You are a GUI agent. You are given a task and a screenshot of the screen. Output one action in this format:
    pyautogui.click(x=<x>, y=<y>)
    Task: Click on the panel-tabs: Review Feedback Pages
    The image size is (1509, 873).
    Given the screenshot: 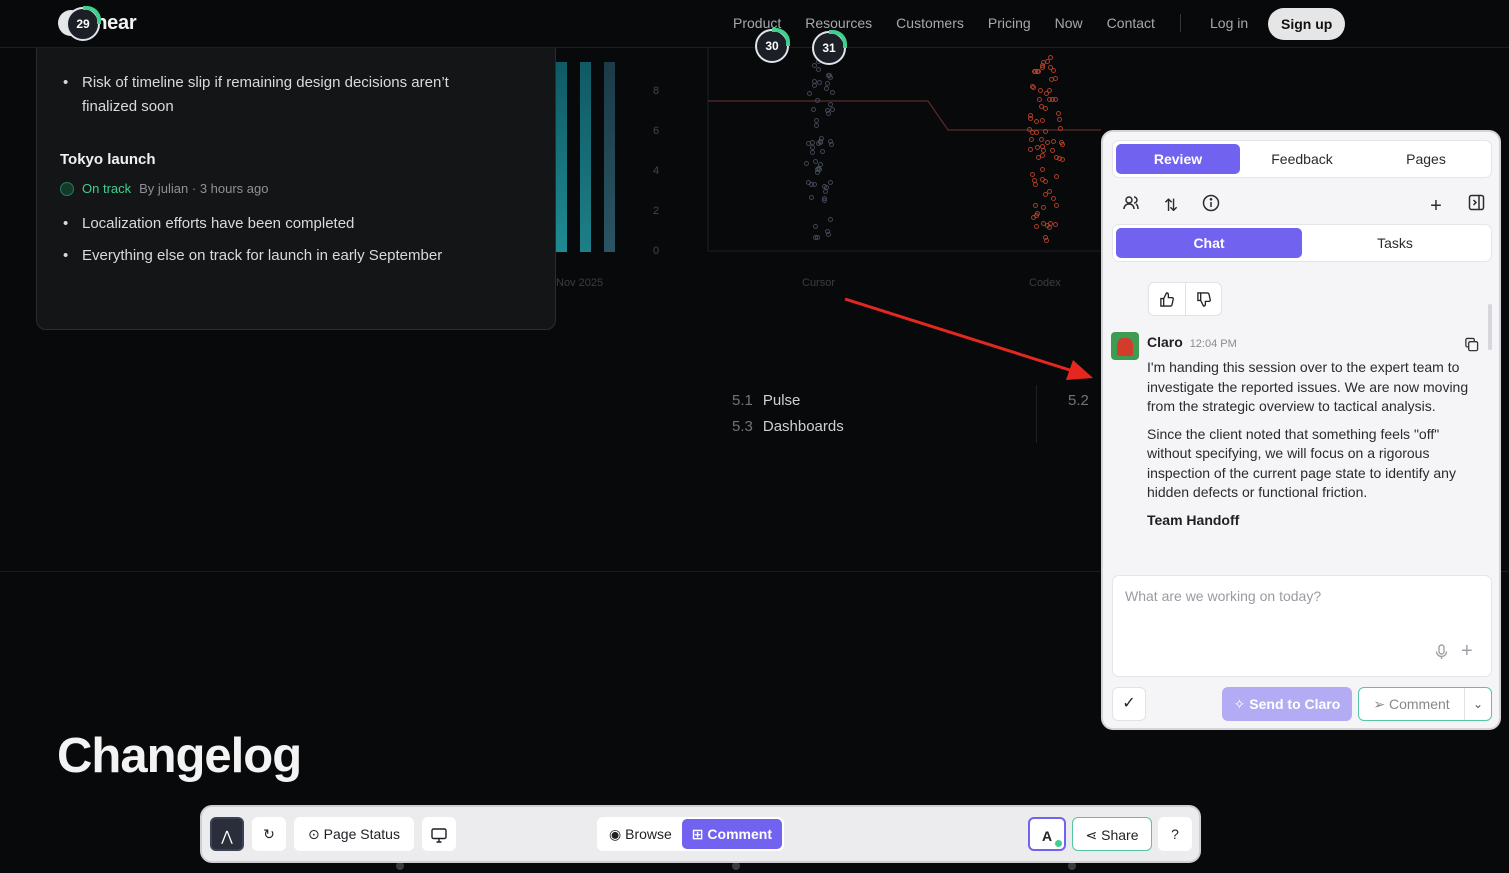 What is the action you would take?
    pyautogui.click(x=1302, y=159)
    